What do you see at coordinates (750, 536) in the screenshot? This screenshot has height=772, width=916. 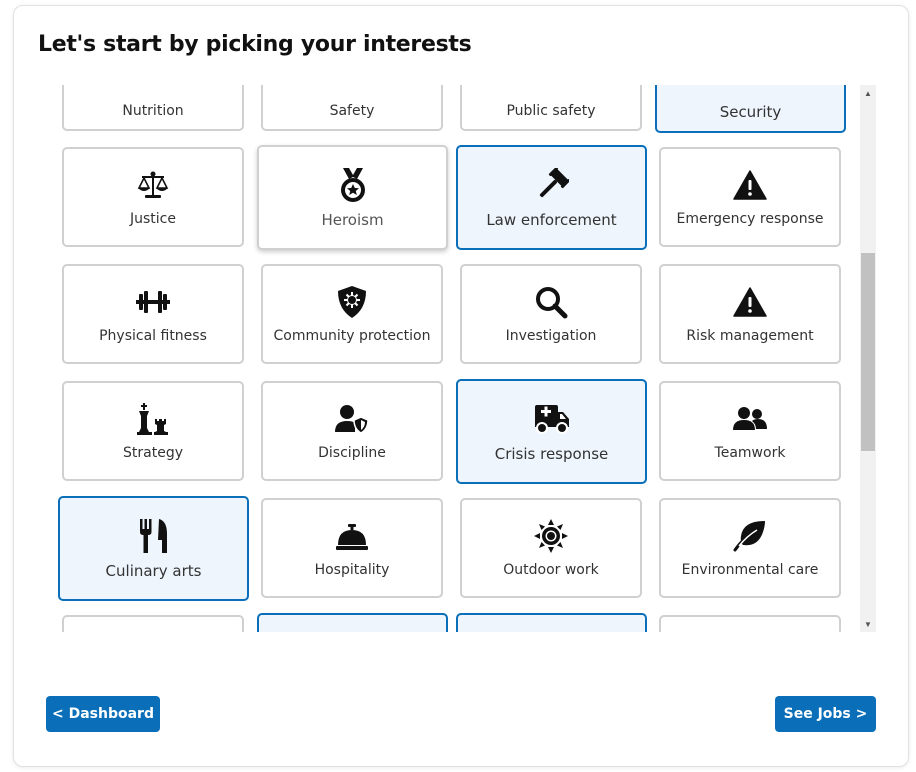 I see `leaf-icon` at bounding box center [750, 536].